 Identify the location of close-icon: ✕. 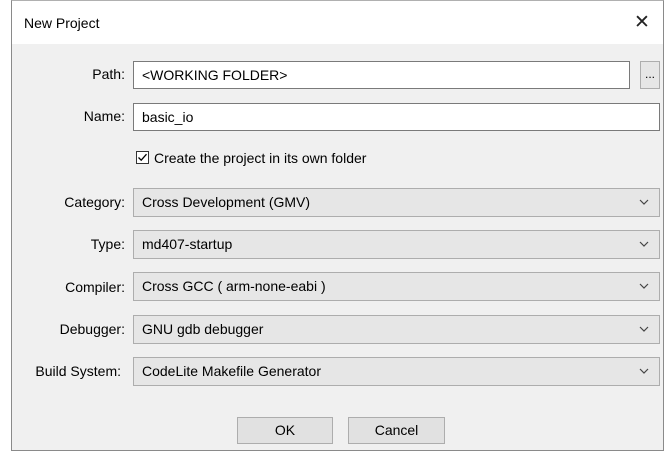
(642, 23).